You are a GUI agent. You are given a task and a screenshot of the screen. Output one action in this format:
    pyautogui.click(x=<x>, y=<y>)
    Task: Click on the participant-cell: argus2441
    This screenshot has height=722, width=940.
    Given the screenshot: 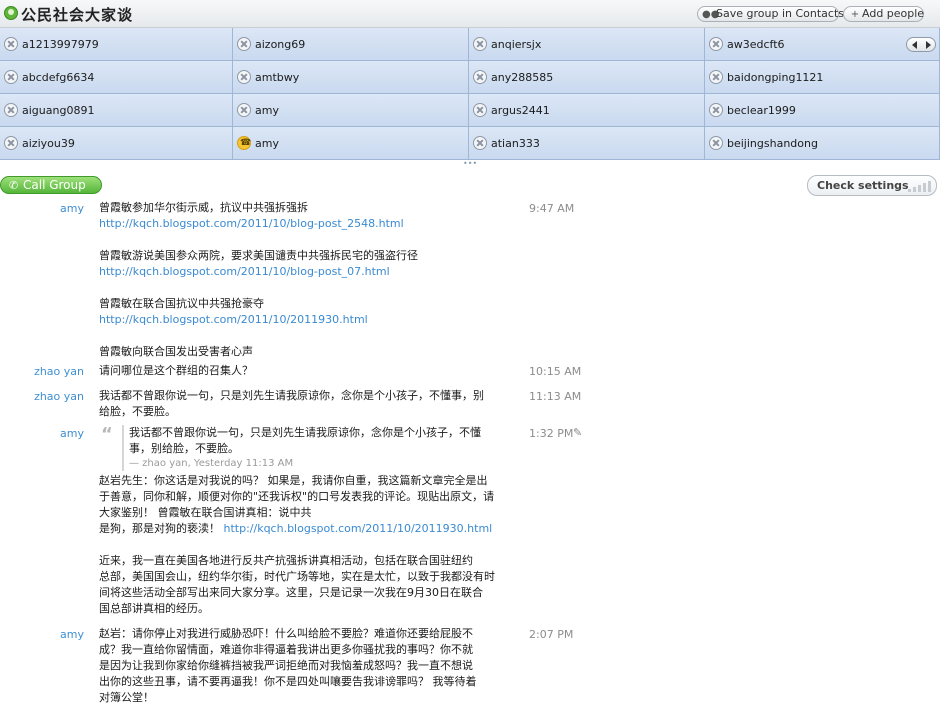 What is the action you would take?
    pyautogui.click(x=587, y=110)
    